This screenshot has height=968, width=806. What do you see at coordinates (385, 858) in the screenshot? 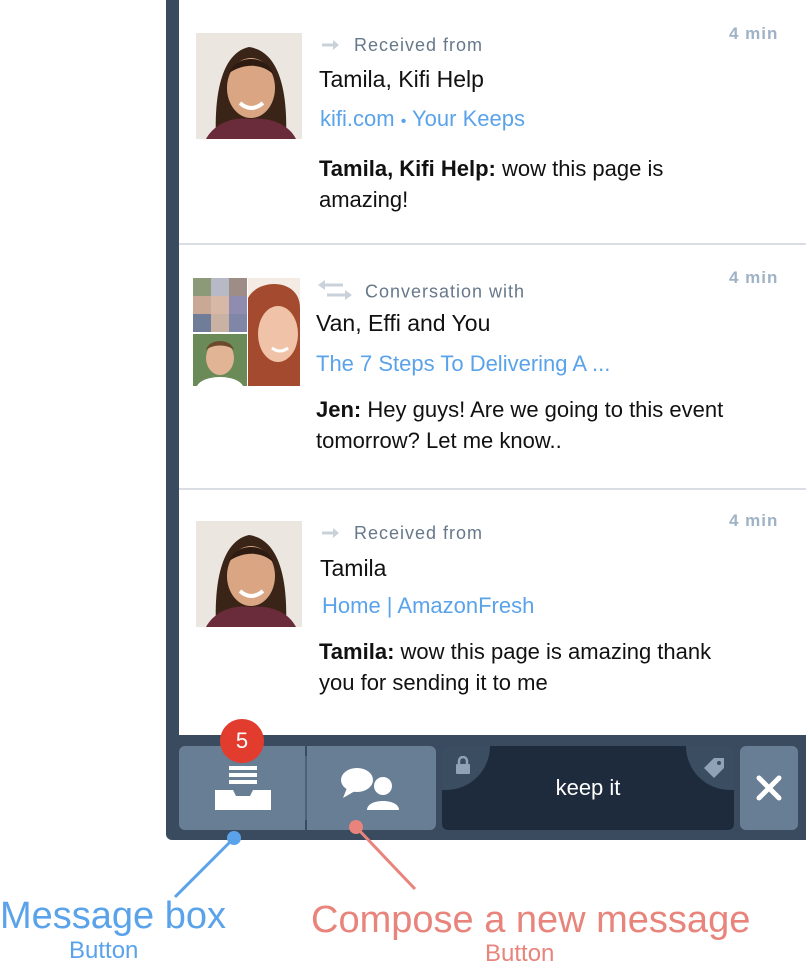
I see `compose-pointer` at bounding box center [385, 858].